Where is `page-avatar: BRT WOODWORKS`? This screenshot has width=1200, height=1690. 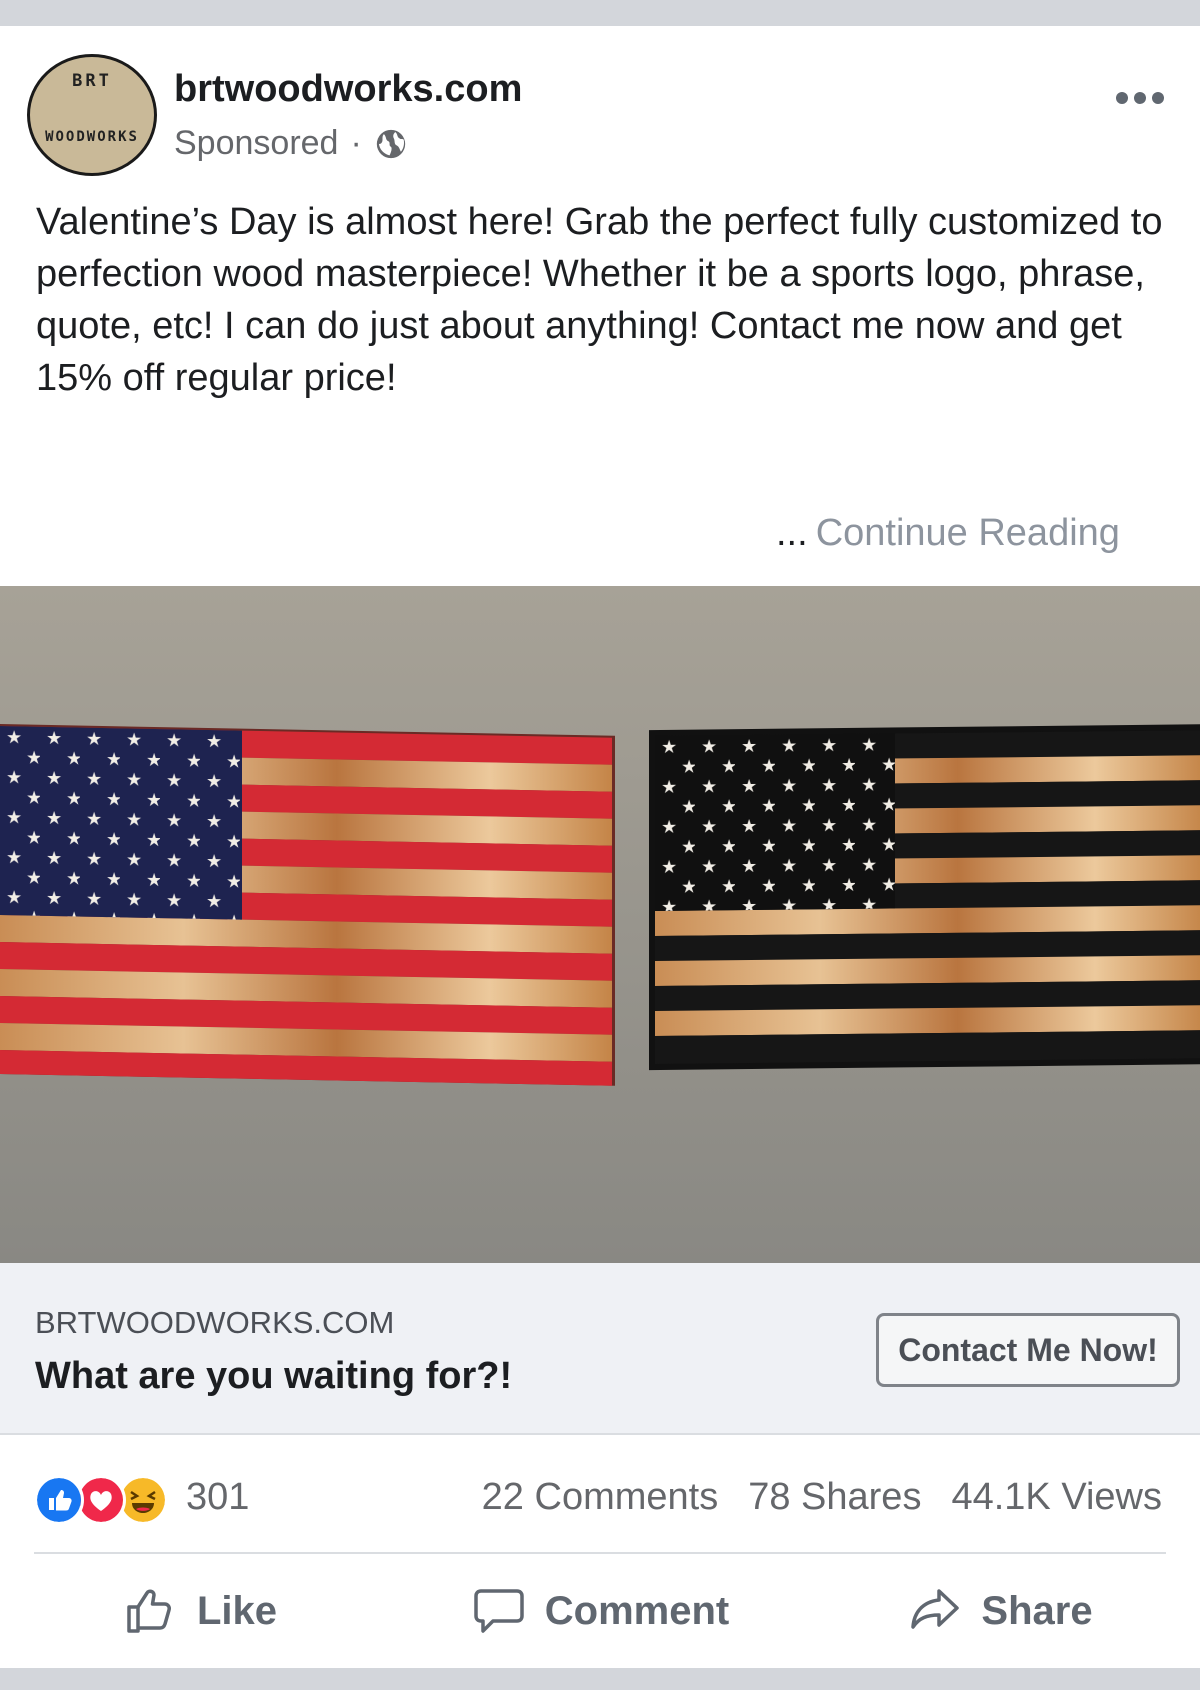
page-avatar: BRT WOODWORKS is located at coordinates (92, 115).